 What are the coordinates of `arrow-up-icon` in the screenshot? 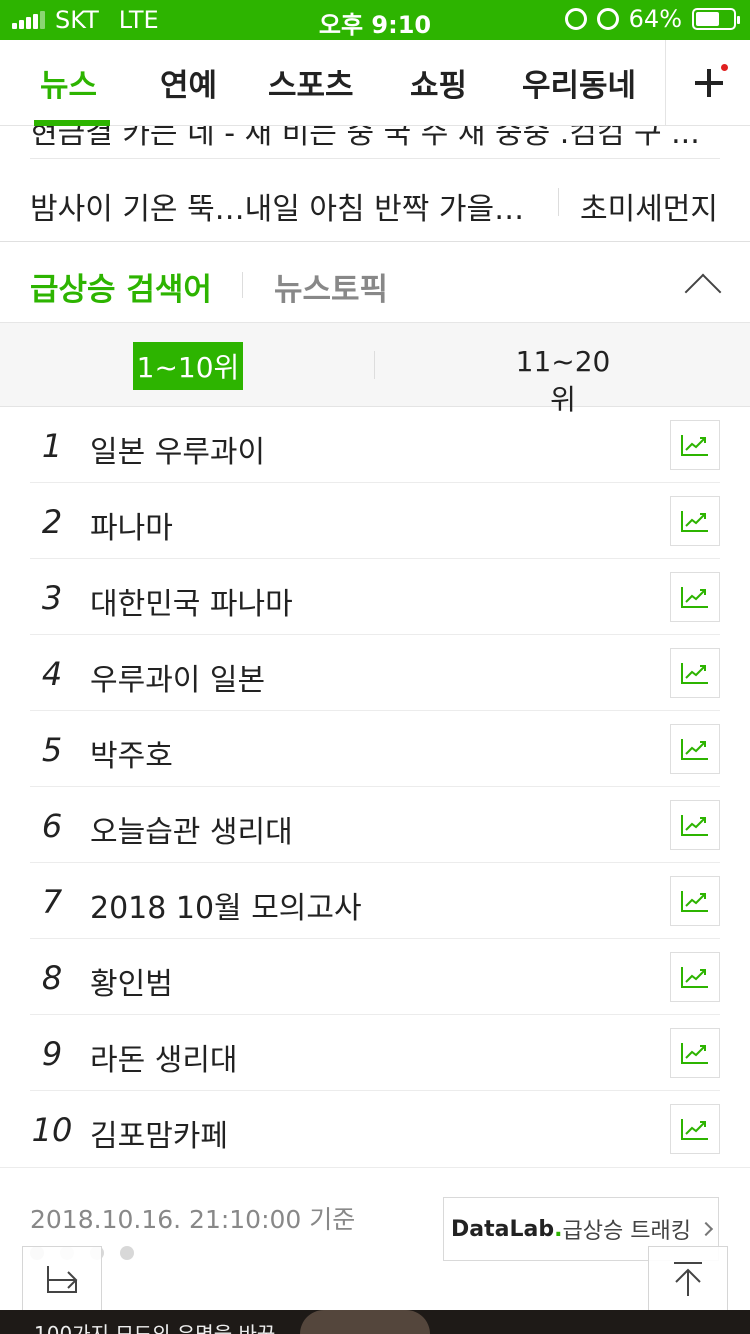 It's located at (688, 1279).